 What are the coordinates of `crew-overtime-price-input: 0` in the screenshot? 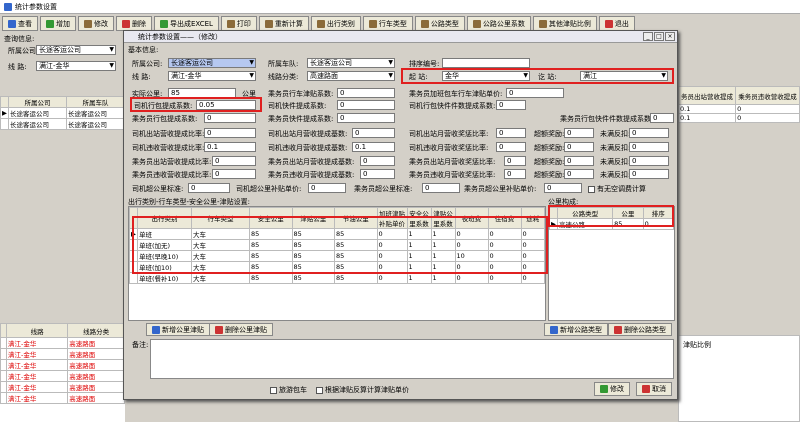 It's located at (535, 93).